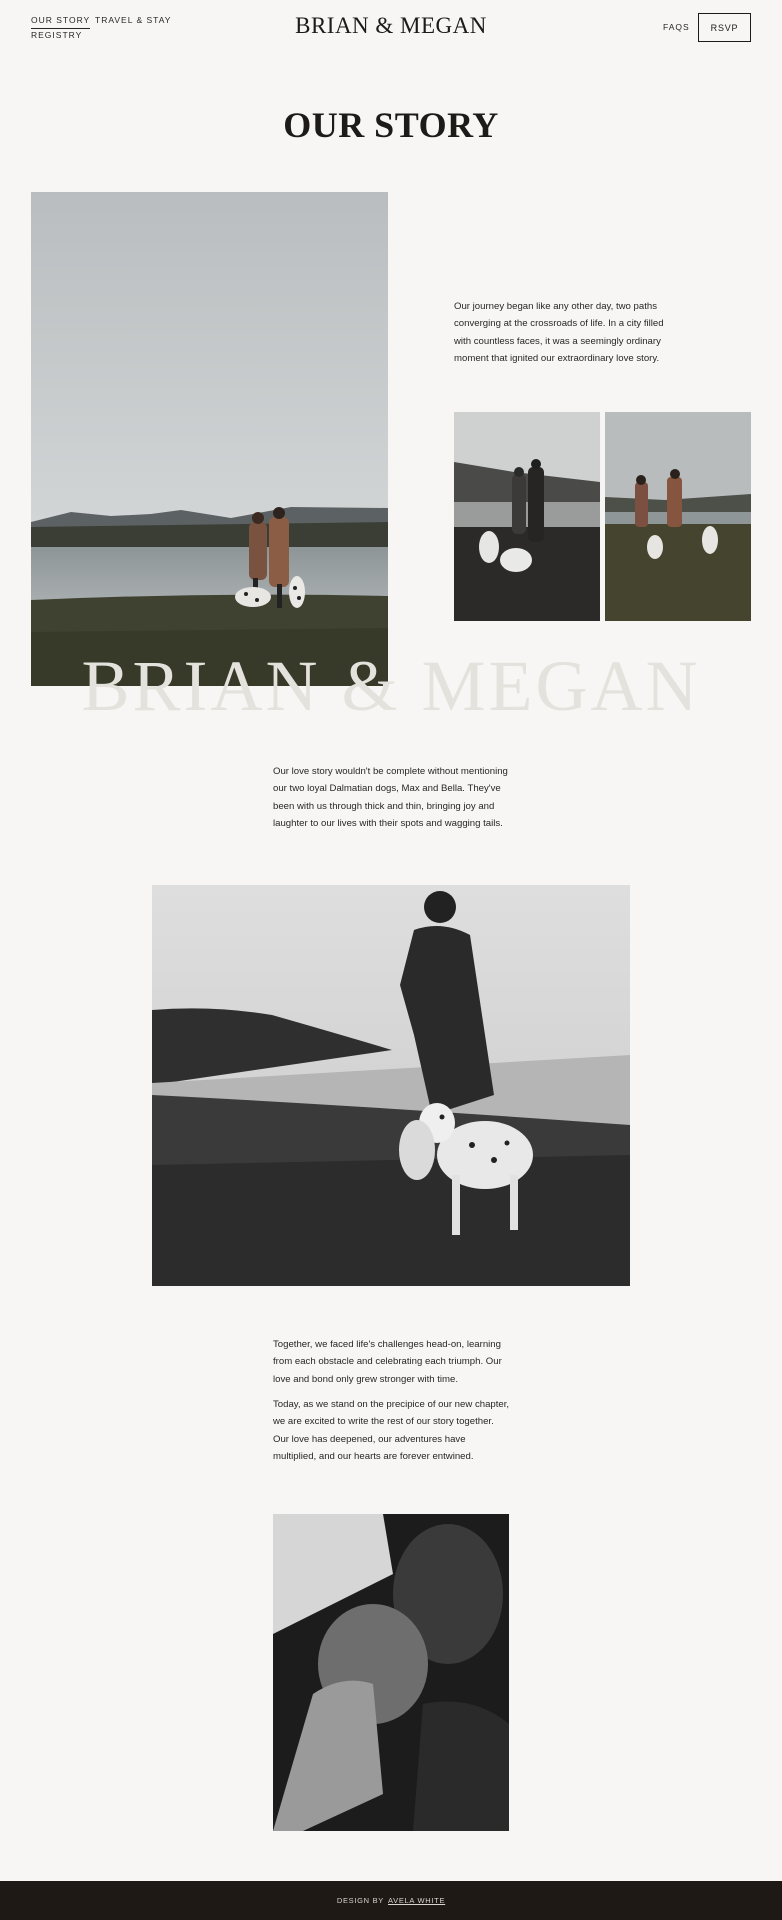 This screenshot has height=1920, width=782. Describe the element at coordinates (209, 439) in the screenshot. I see `couple-lake-photo` at that location.